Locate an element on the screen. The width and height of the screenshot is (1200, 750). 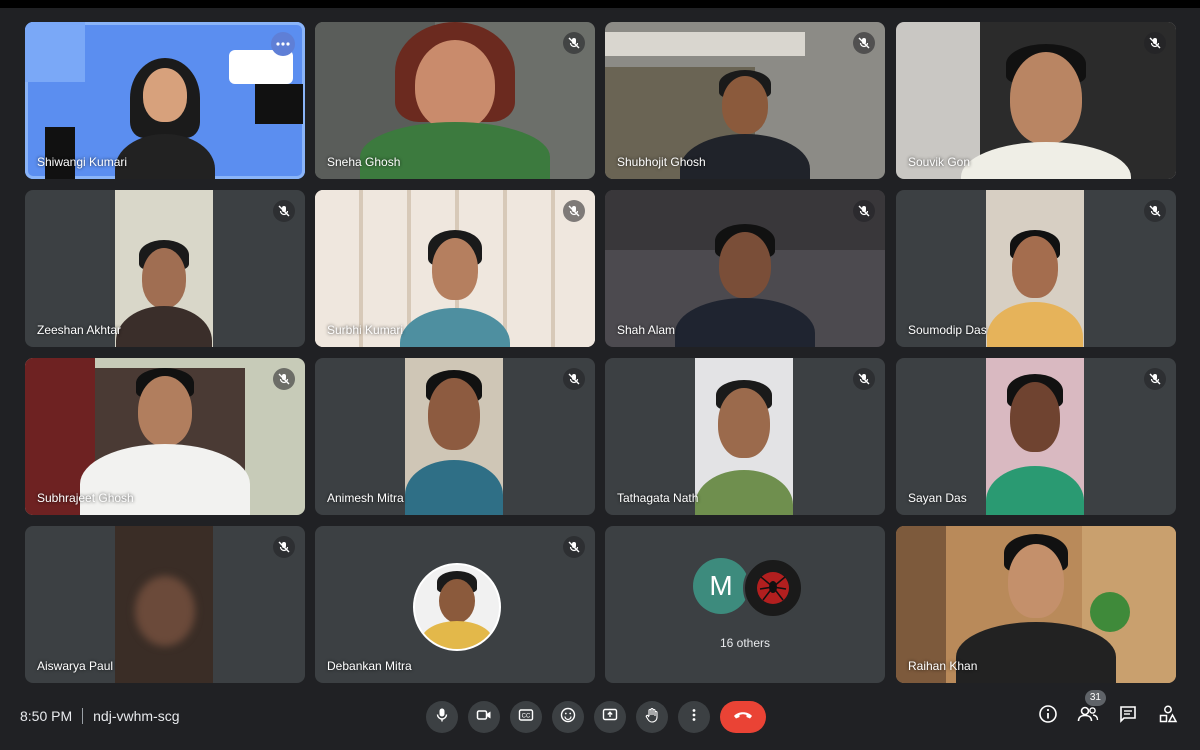
activities-button is located at coordinates (1168, 716).